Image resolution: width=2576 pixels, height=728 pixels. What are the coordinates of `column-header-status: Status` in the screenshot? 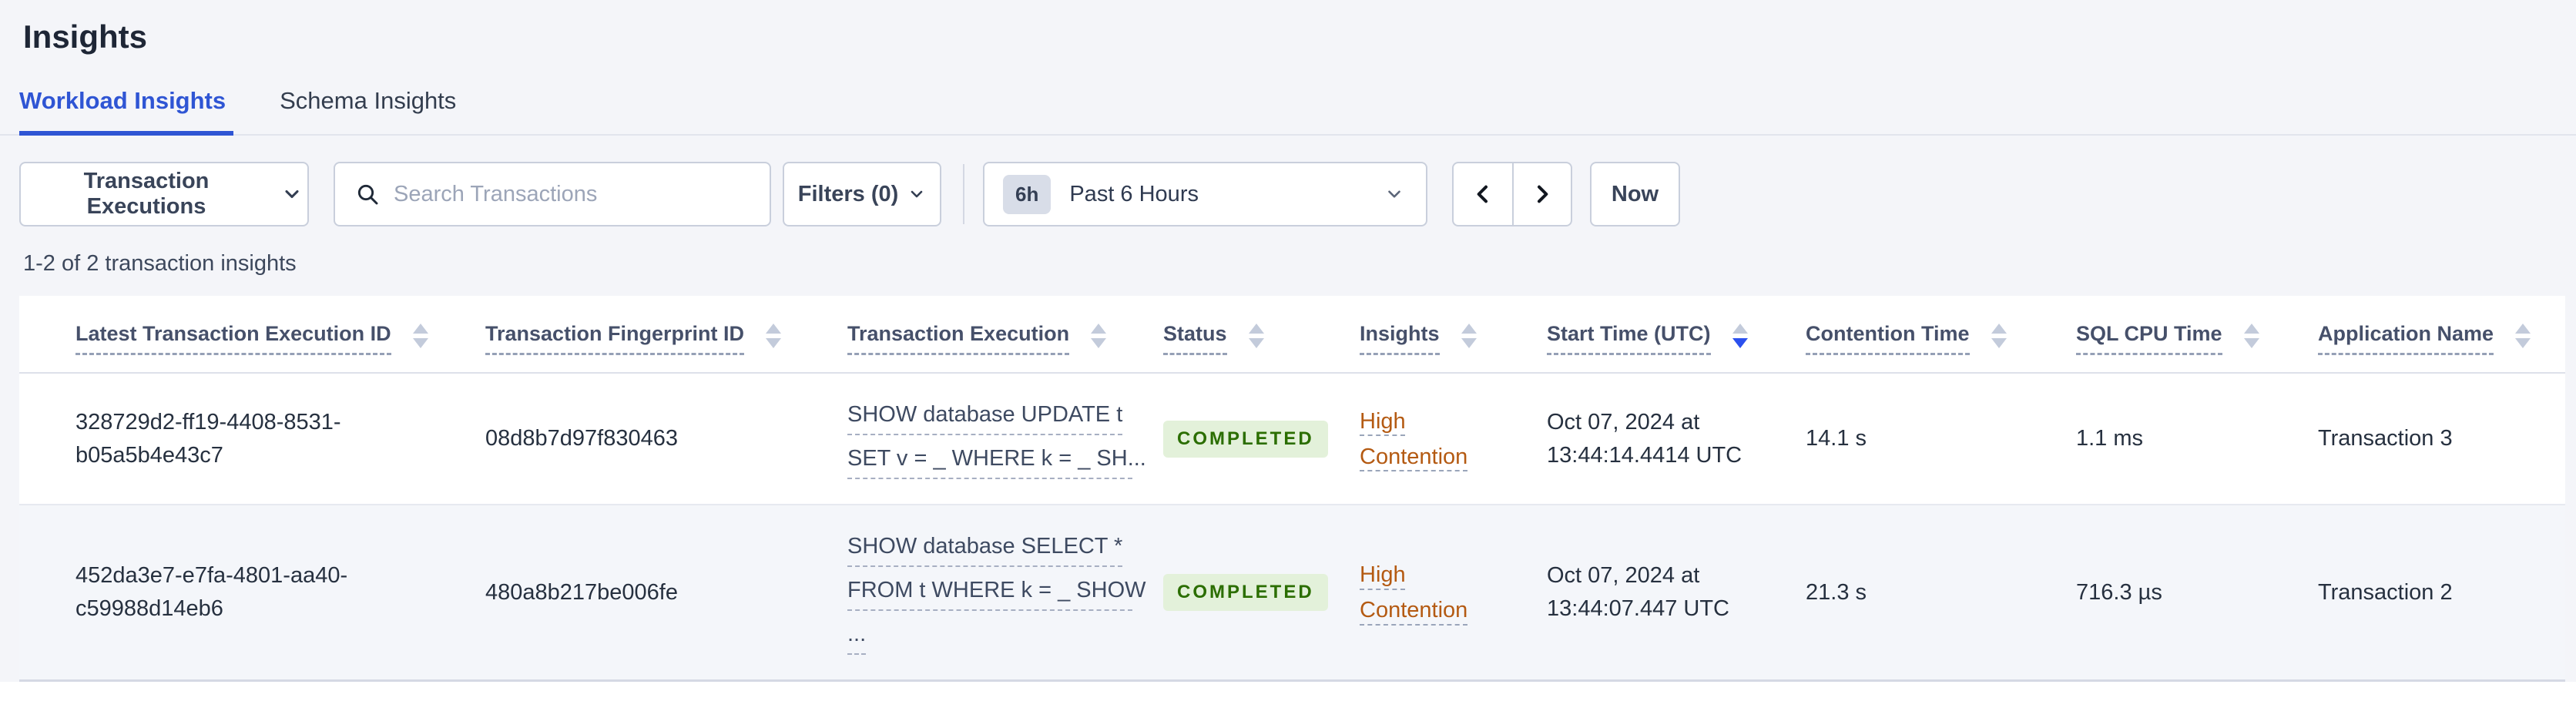 It's located at (1261, 335).